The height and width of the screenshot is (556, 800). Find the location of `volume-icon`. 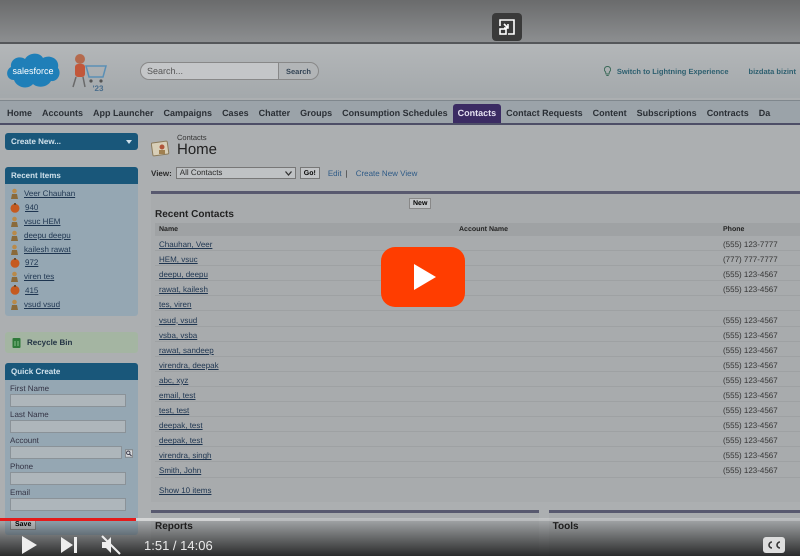

volume-icon is located at coordinates (111, 545).